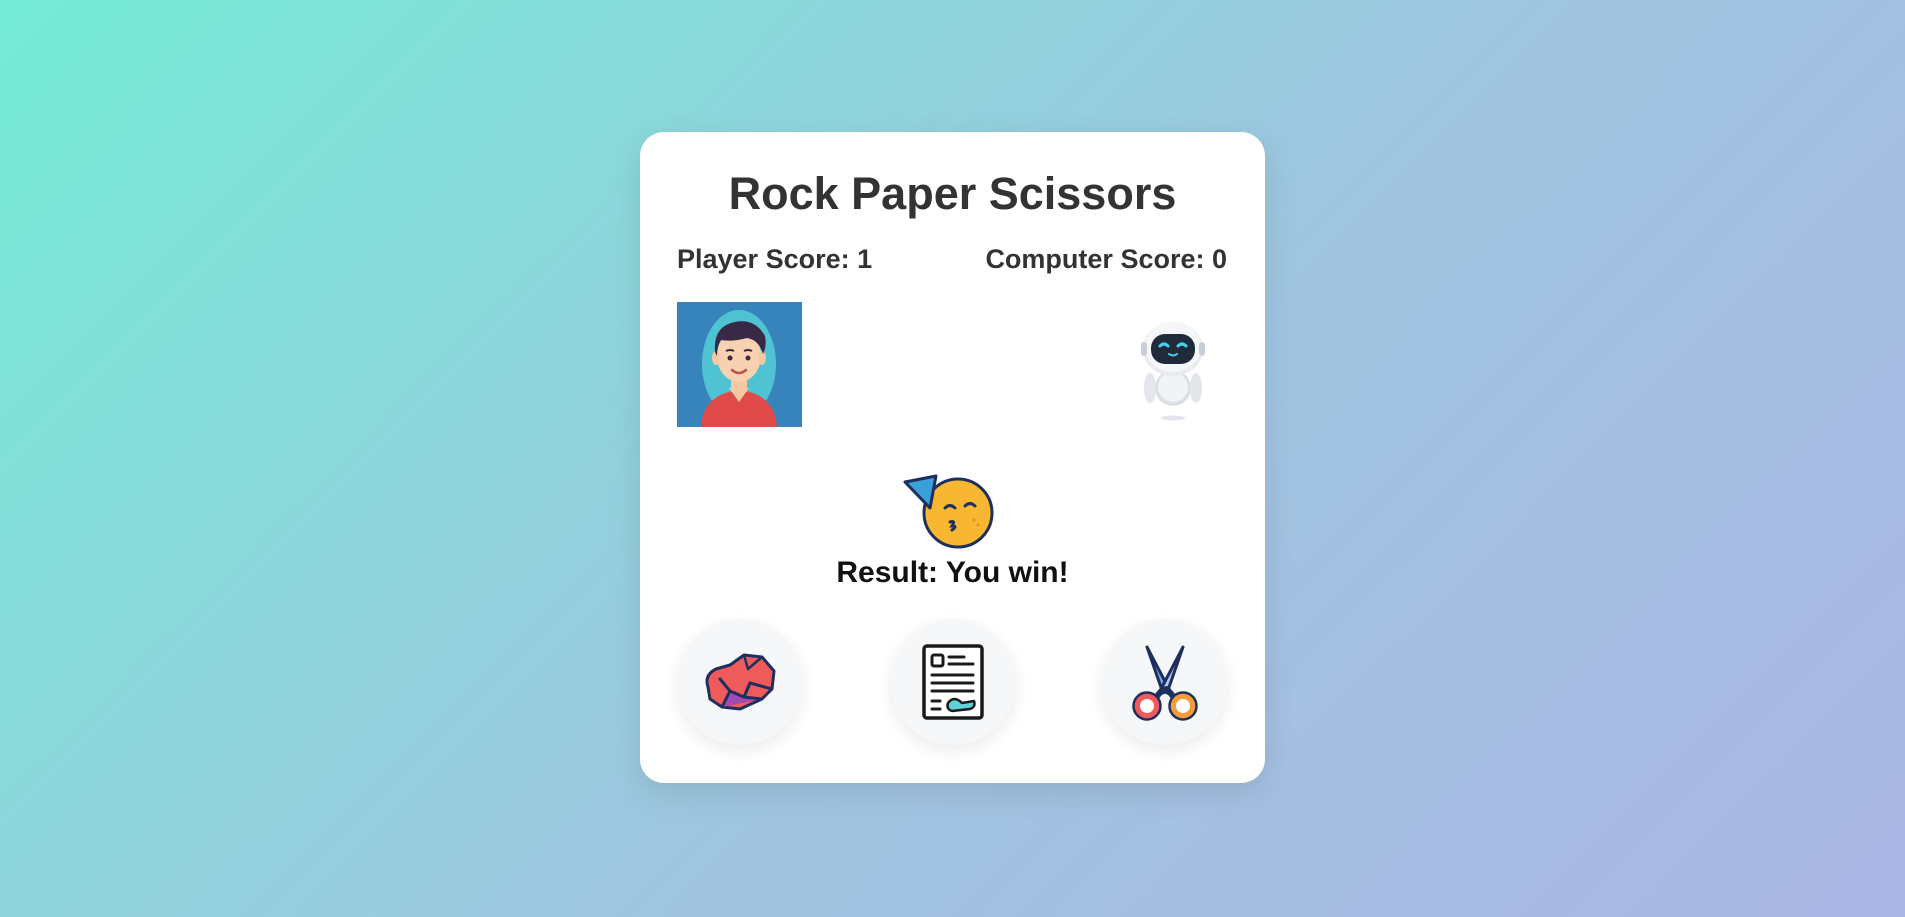 The width and height of the screenshot is (1905, 917). I want to click on robot-icon, so click(1173, 367).